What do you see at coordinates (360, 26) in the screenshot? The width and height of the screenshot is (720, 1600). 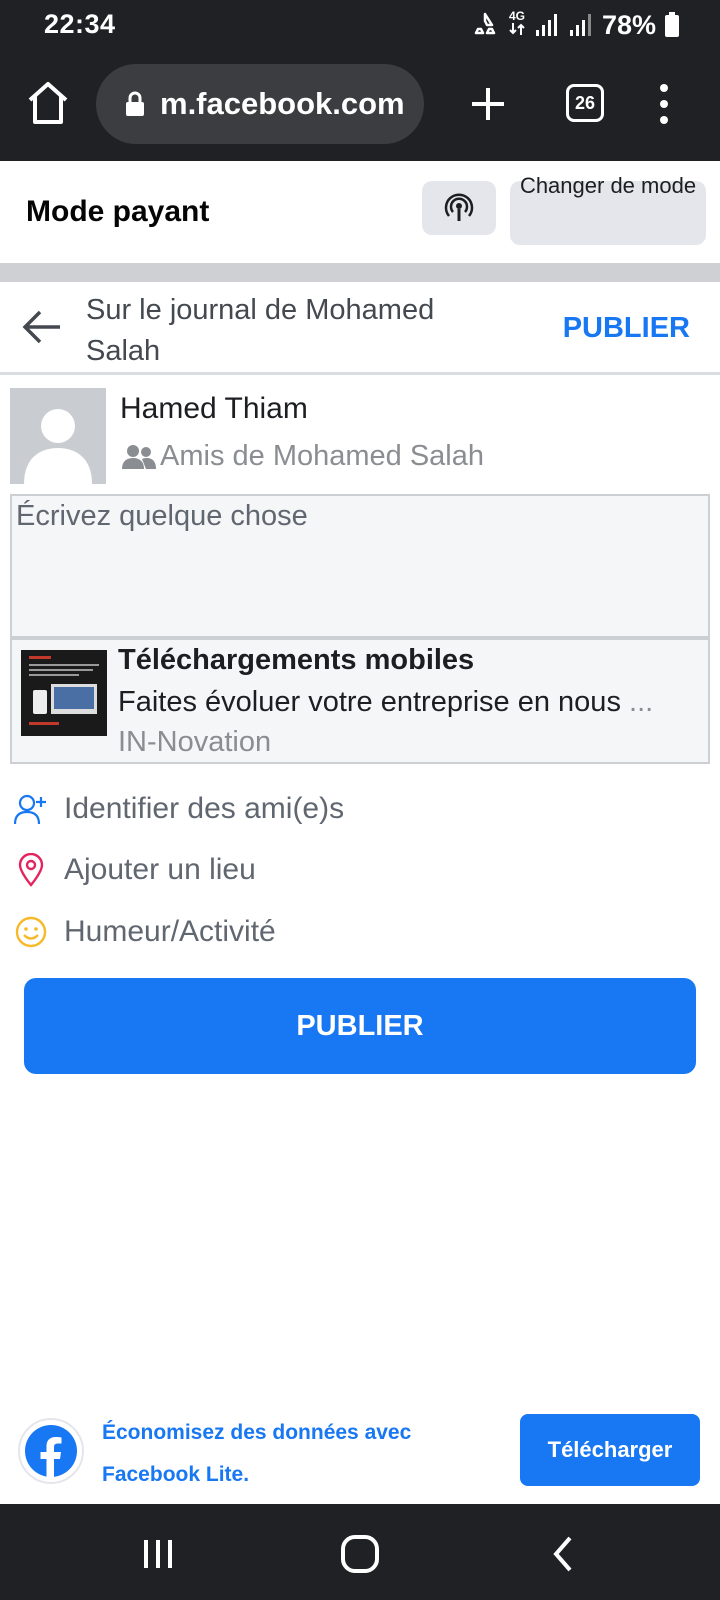 I see `status-bar: 22:34 4G 78%` at bounding box center [360, 26].